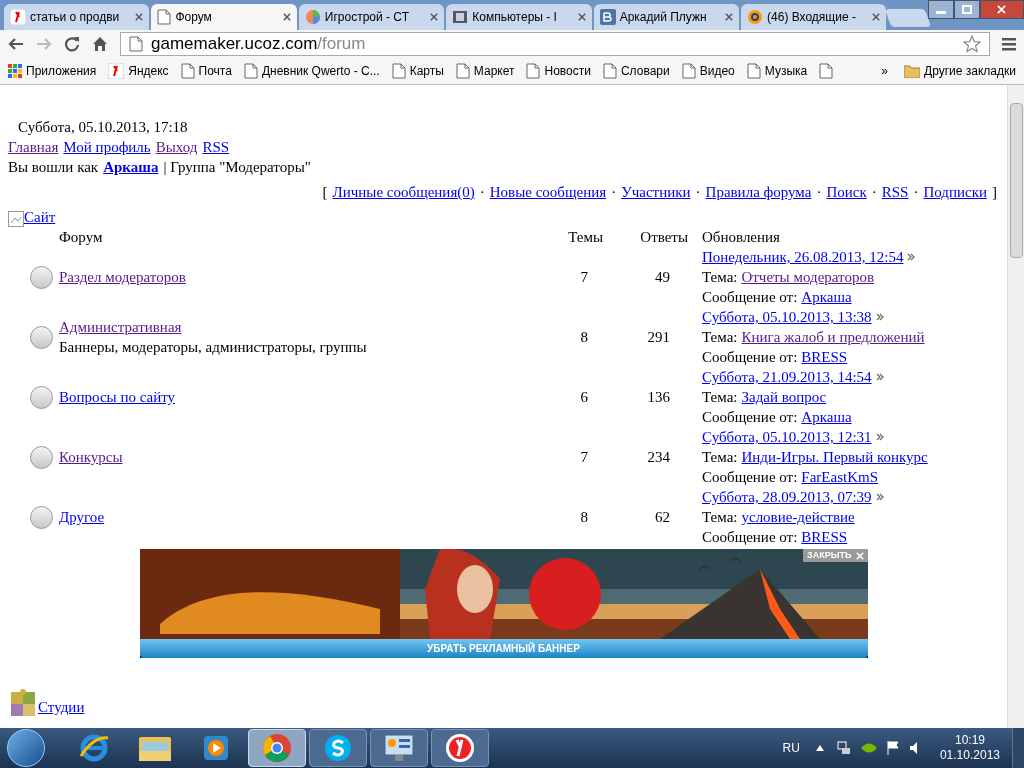 Image resolution: width=1024 pixels, height=768 pixels. I want to click on broken-image-icon, so click(16, 219).